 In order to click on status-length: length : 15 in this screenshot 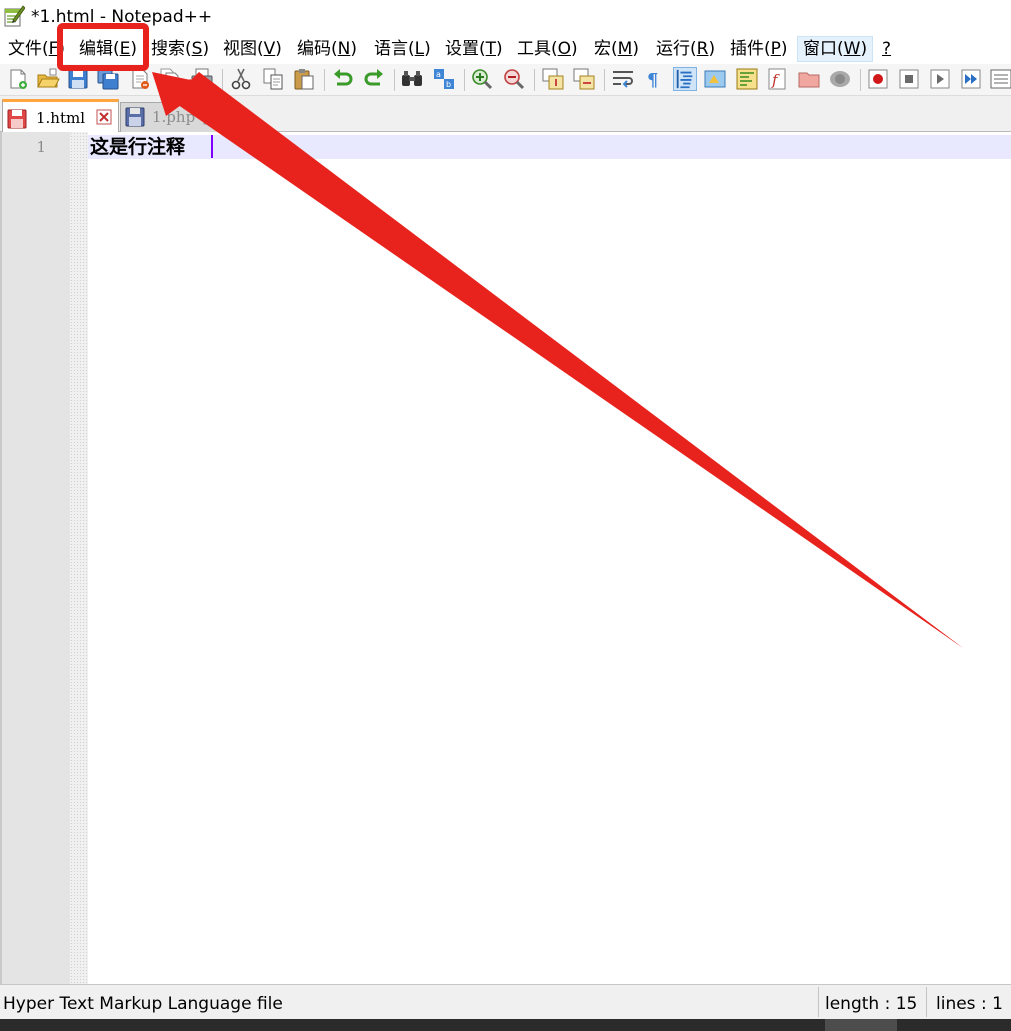, I will do `click(871, 1004)`.